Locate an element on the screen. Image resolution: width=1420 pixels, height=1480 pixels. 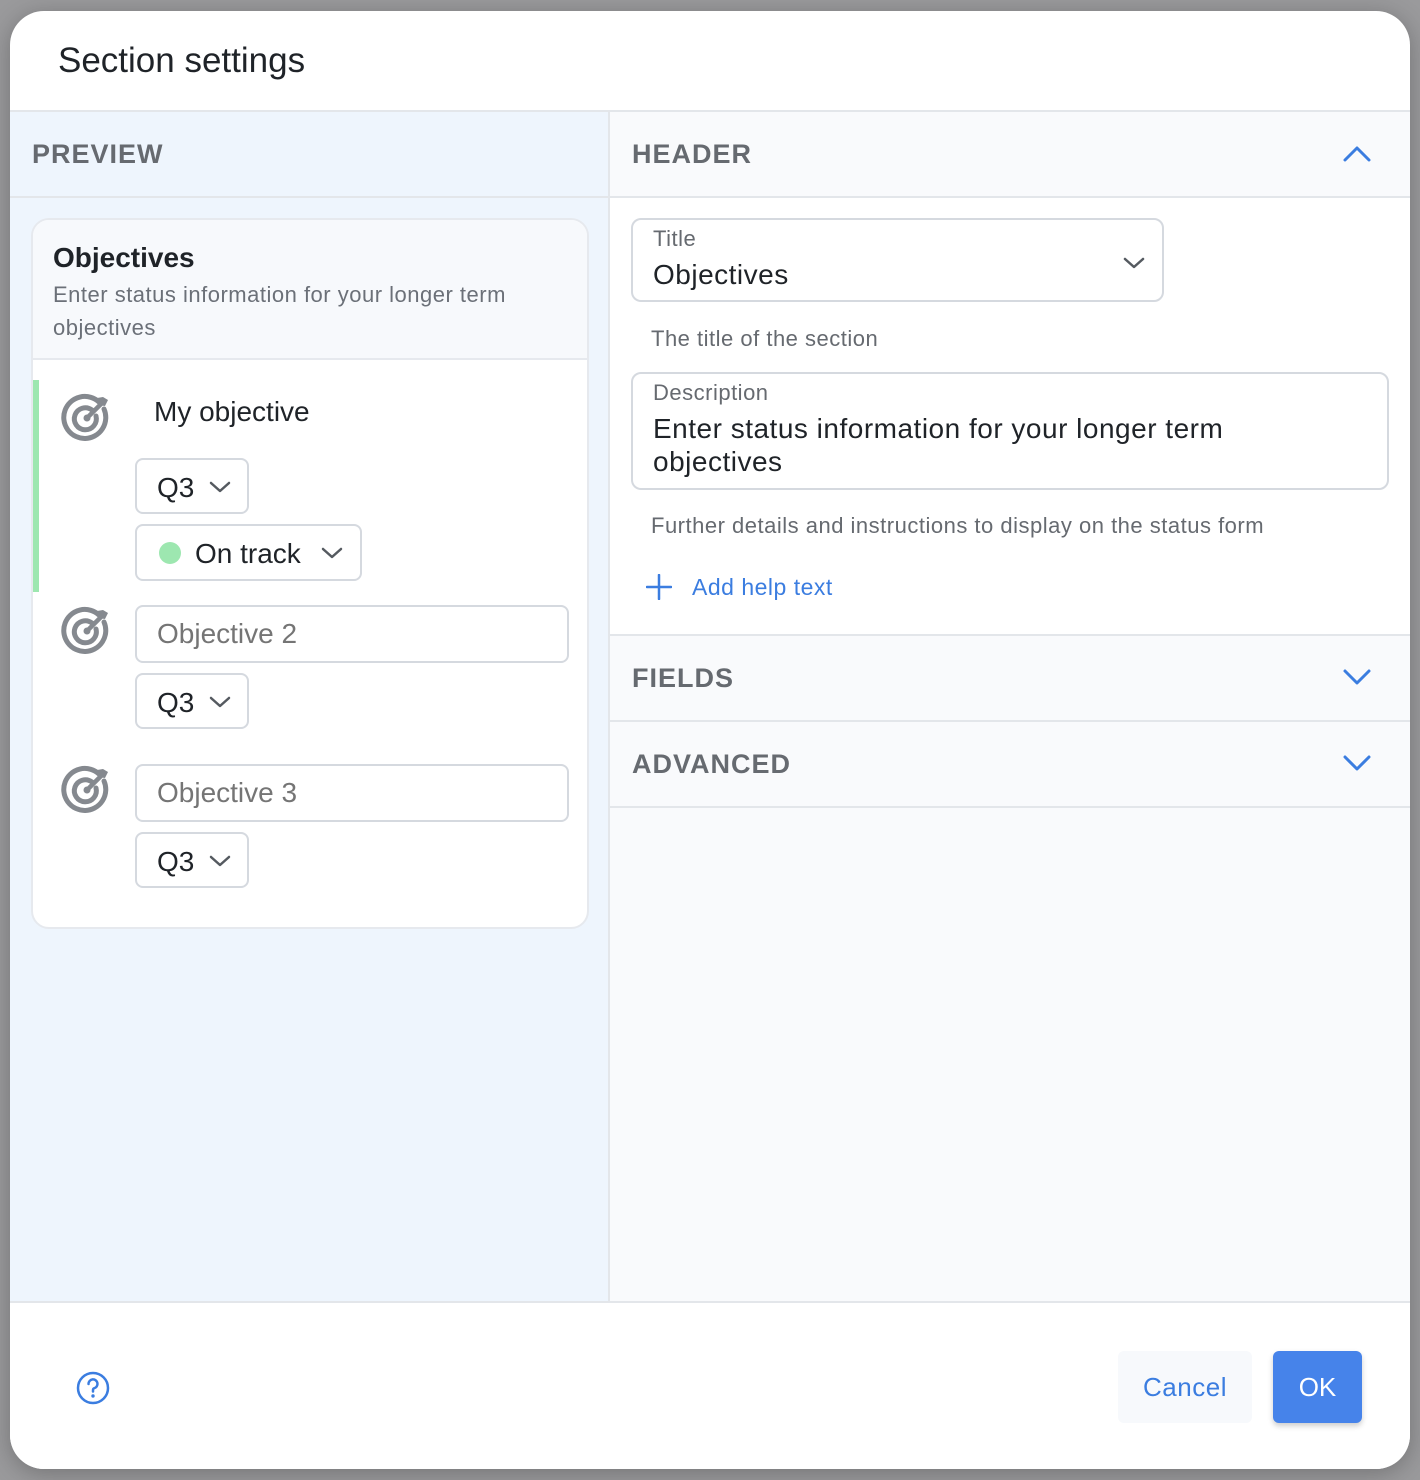
objective-2-quarter-select: Q3 is located at coordinates (192, 701).